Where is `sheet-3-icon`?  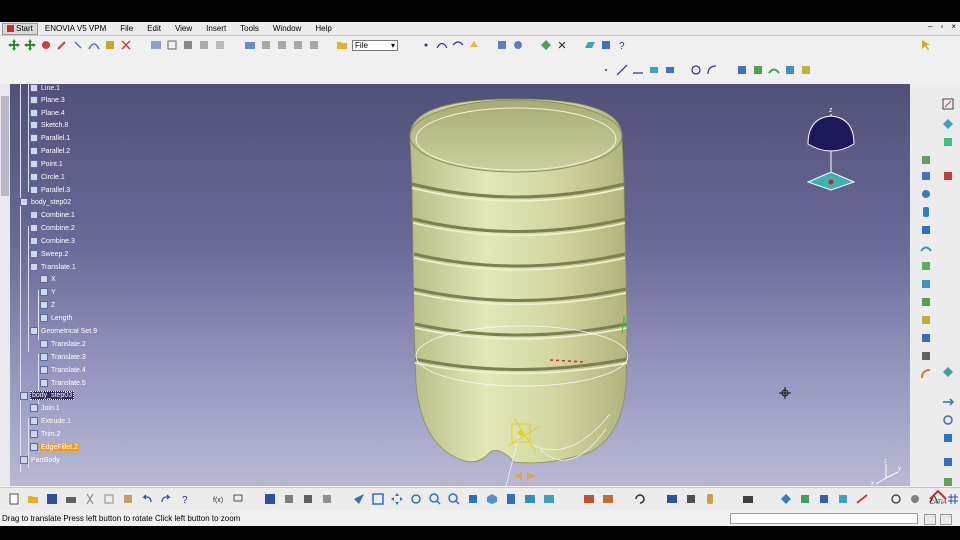
sheet-3-icon is located at coordinates (298, 45).